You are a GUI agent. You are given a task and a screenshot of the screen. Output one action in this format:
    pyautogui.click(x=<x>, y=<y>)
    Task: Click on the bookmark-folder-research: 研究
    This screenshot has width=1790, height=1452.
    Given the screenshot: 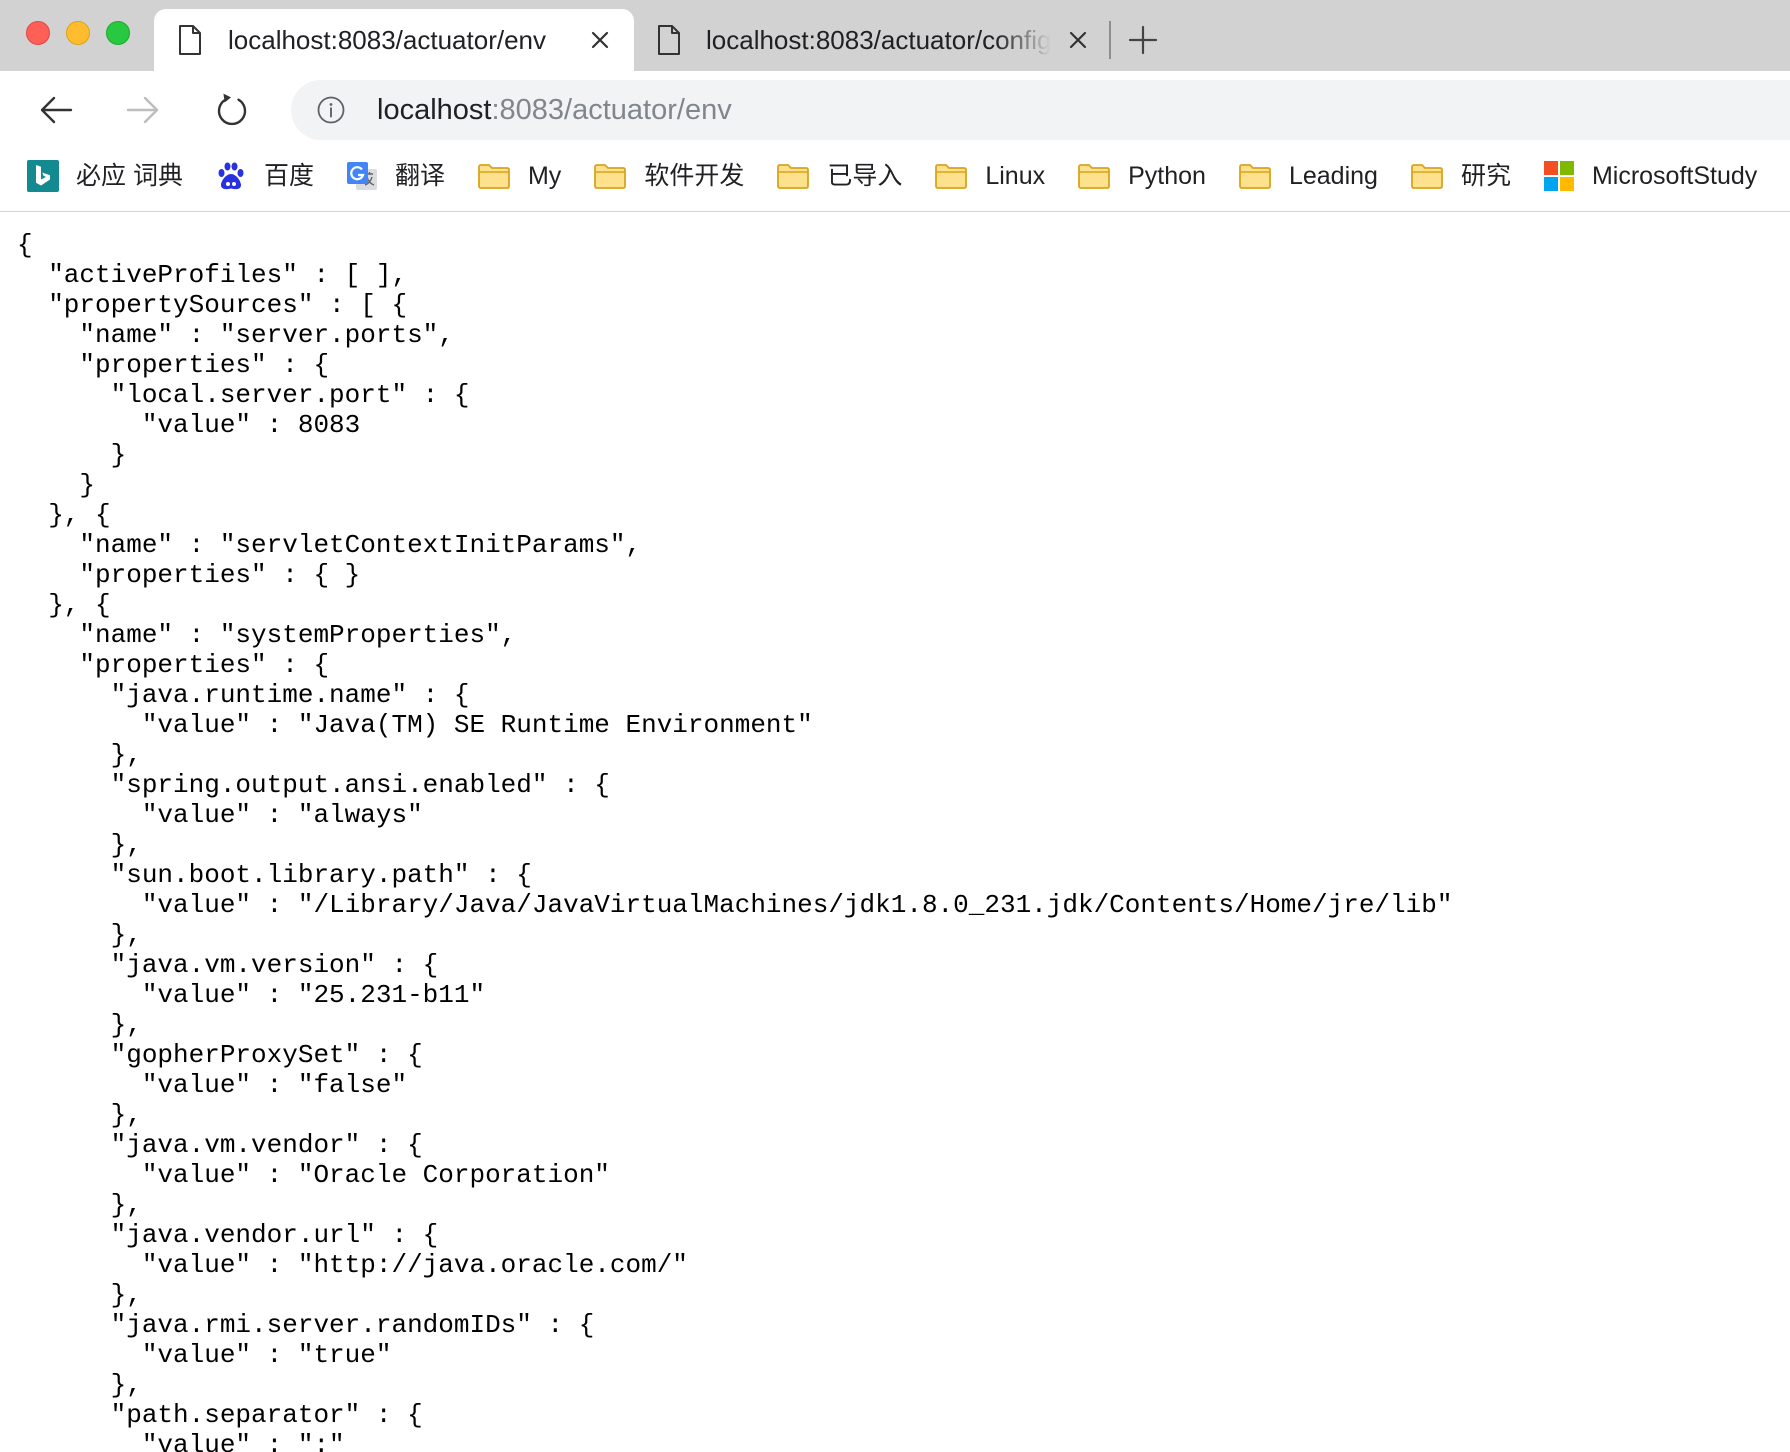 What is the action you would take?
    pyautogui.click(x=1460, y=176)
    